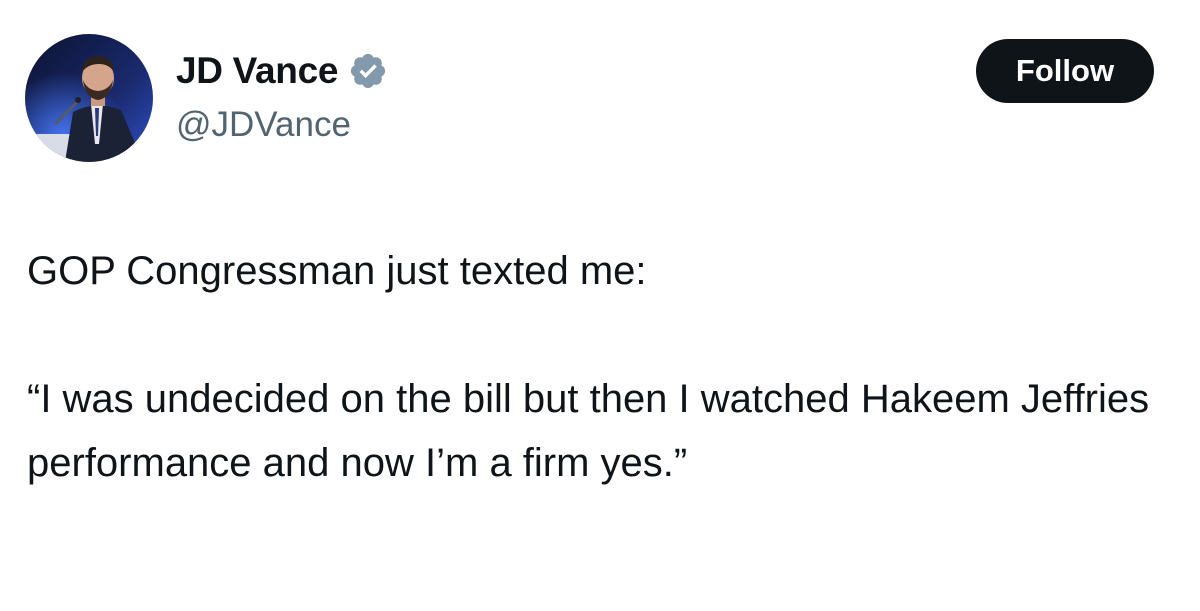 The width and height of the screenshot is (1200, 611). What do you see at coordinates (263, 125) in the screenshot?
I see `author-handle: @JDVance` at bounding box center [263, 125].